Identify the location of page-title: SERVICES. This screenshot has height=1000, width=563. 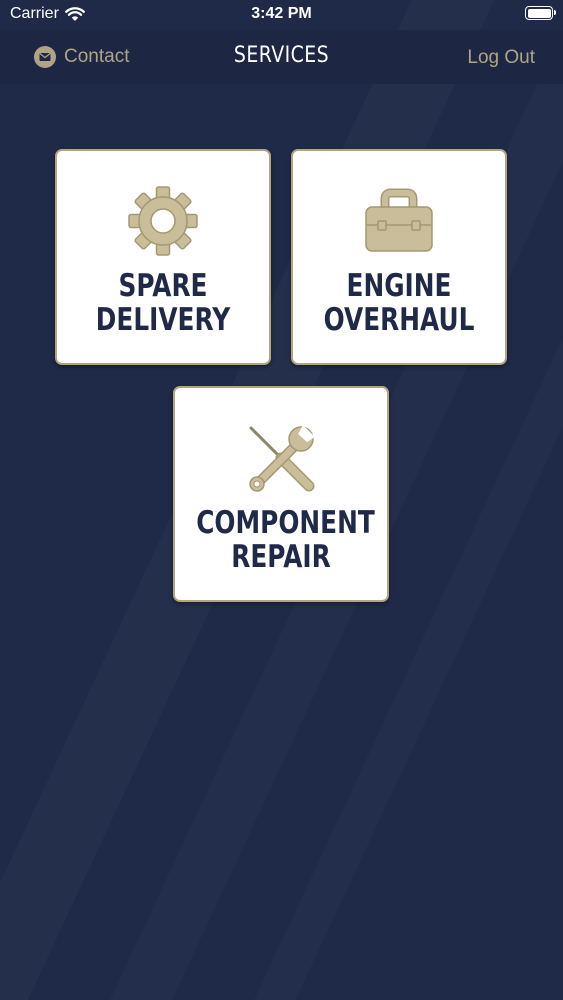
(281, 55).